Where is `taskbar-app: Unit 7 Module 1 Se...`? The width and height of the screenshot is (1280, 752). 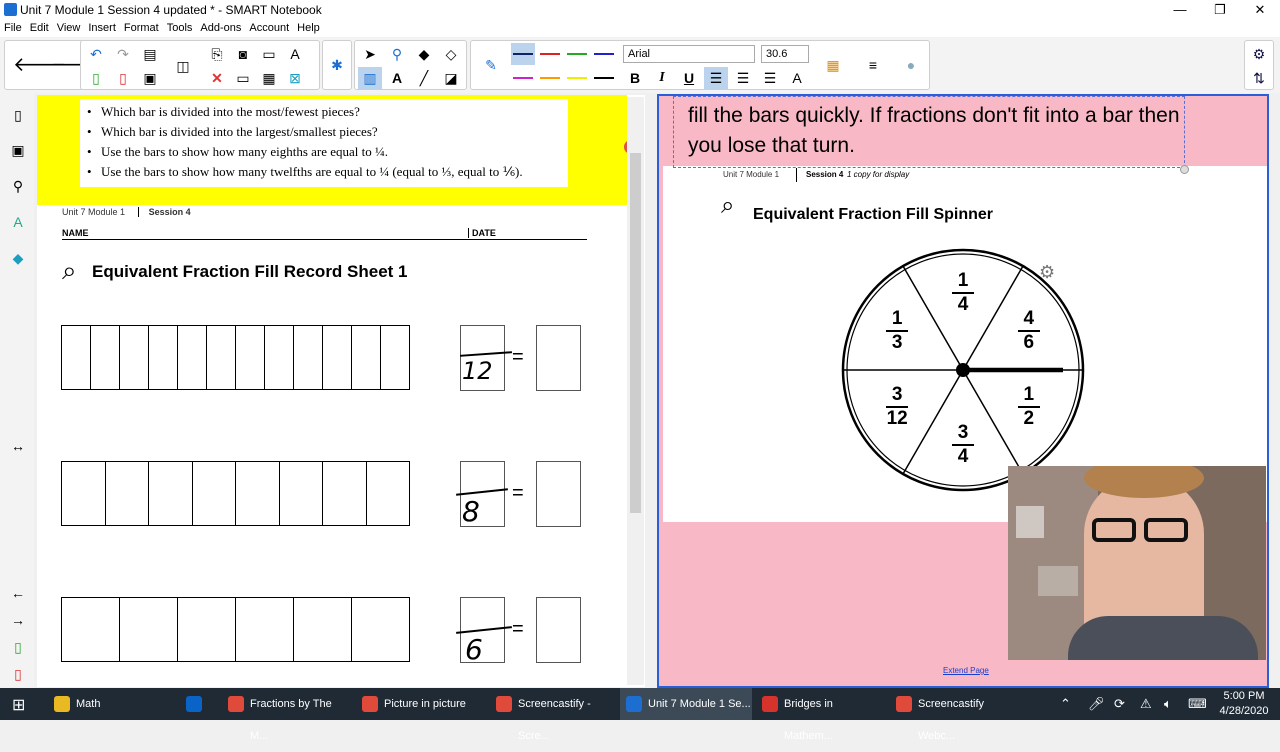 taskbar-app: Unit 7 Module 1 Se... is located at coordinates (686, 704).